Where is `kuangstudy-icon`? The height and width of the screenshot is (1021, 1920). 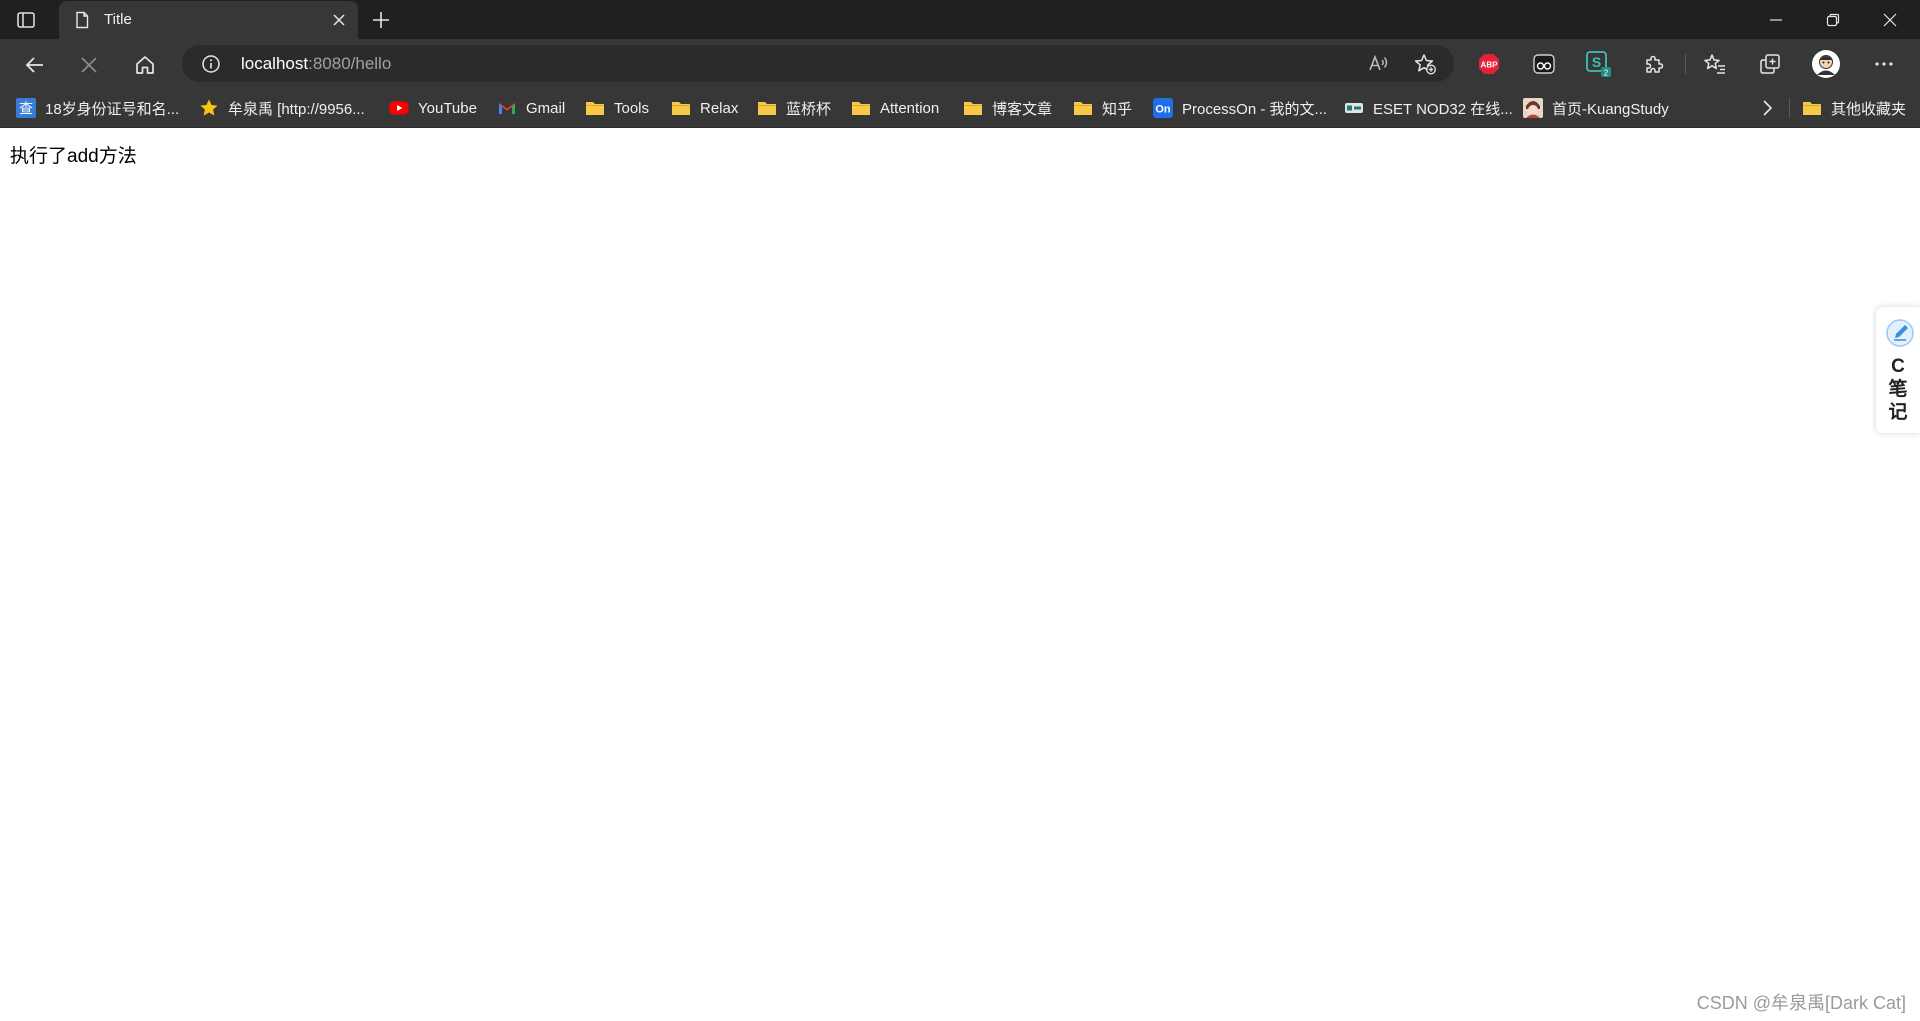 kuangstudy-icon is located at coordinates (1533, 108).